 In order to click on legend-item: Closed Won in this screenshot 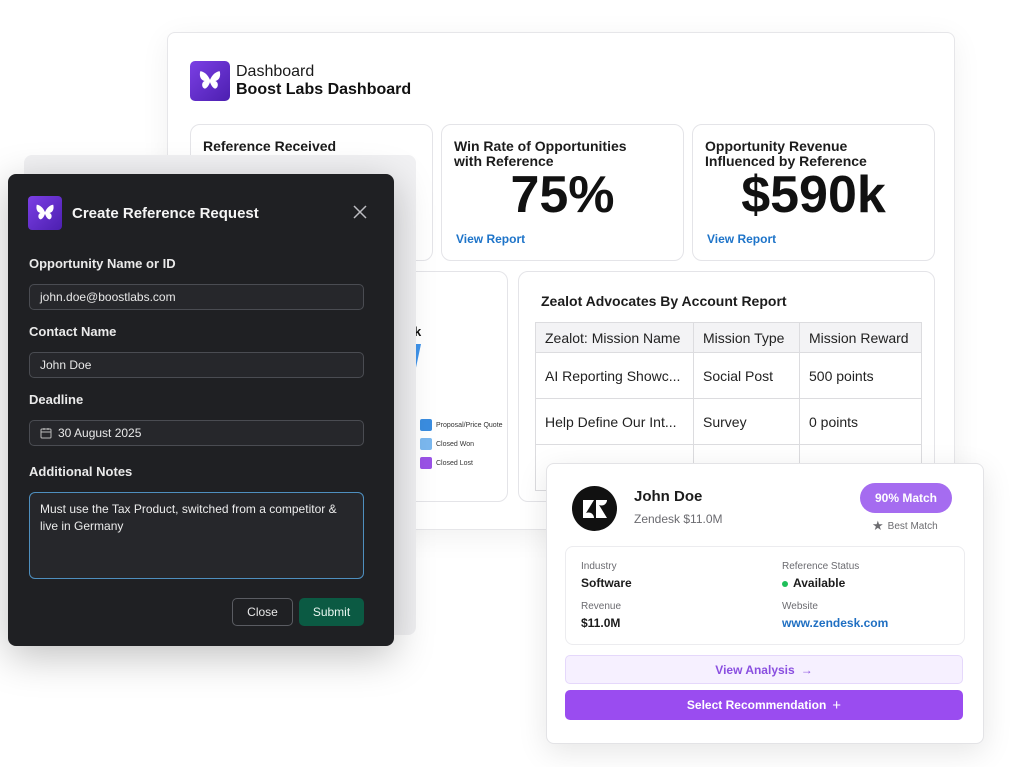, I will do `click(447, 444)`.